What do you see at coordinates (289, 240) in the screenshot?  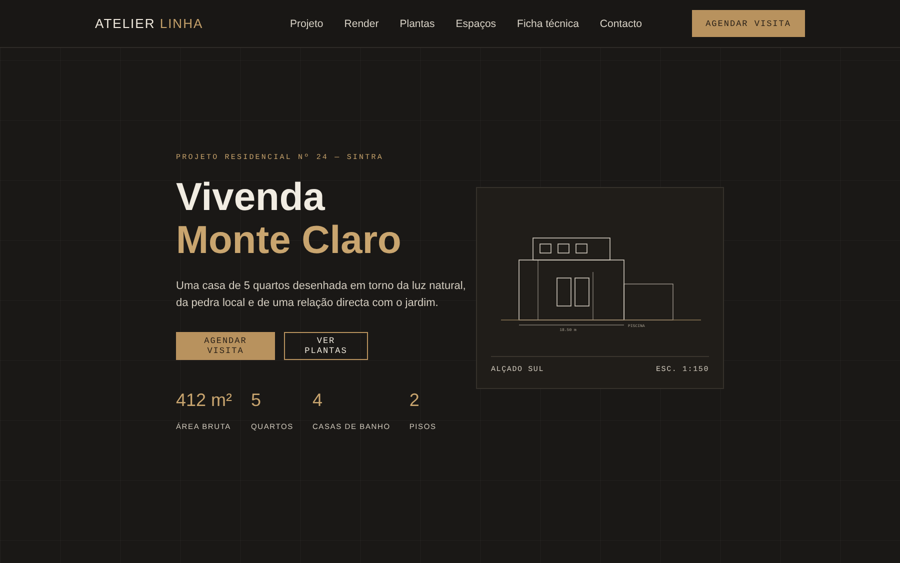 I see `hero-subtitle: Monte Claro` at bounding box center [289, 240].